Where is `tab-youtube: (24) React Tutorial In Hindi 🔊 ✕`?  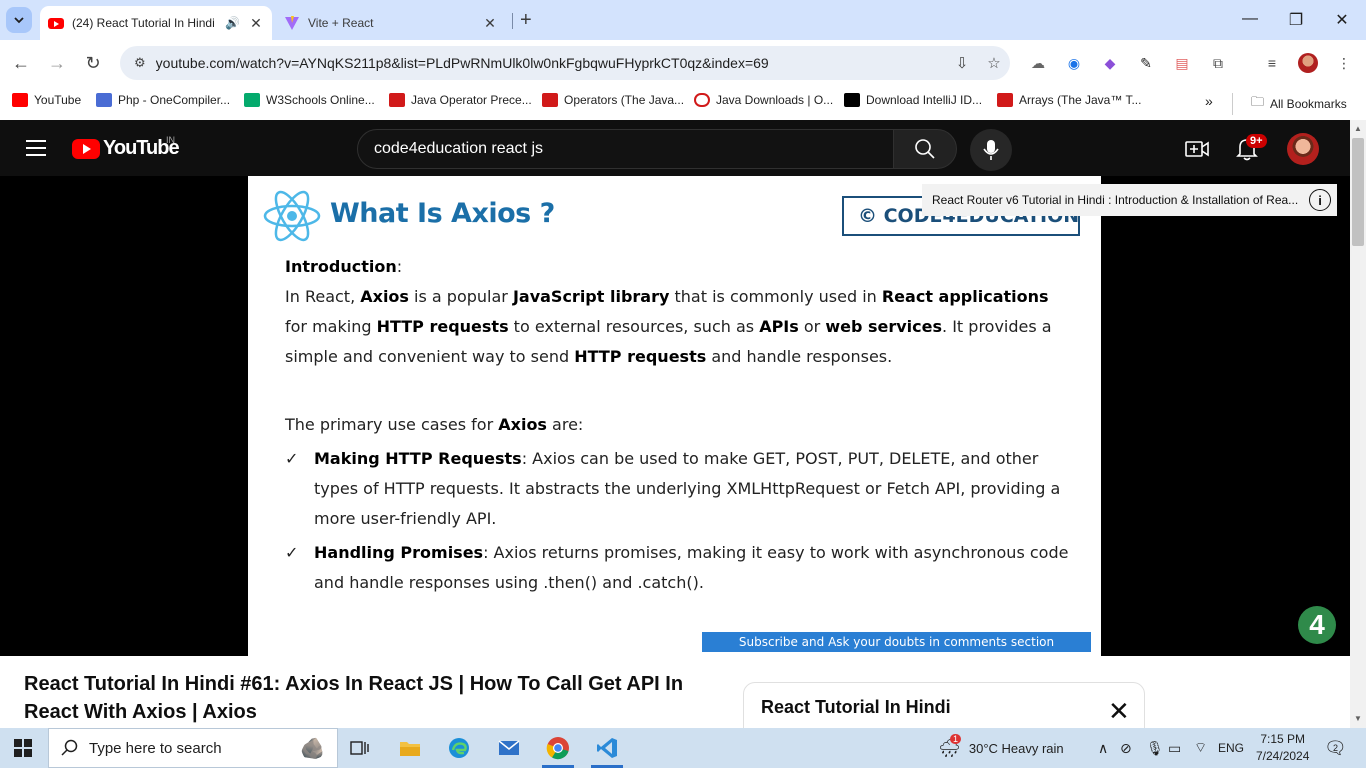
tab-youtube: (24) React Tutorial In Hindi 🔊 ✕ is located at coordinates (156, 23).